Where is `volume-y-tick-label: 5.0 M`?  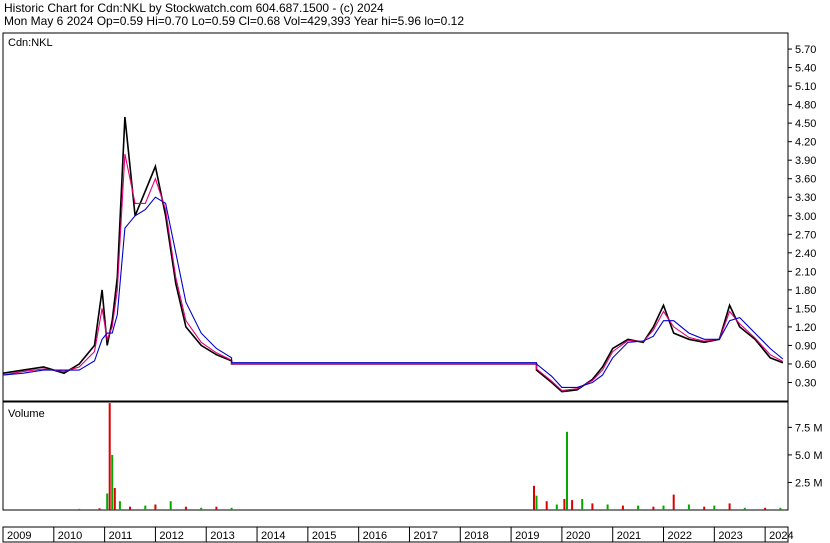 volume-y-tick-label: 5.0 M is located at coordinates (809, 456).